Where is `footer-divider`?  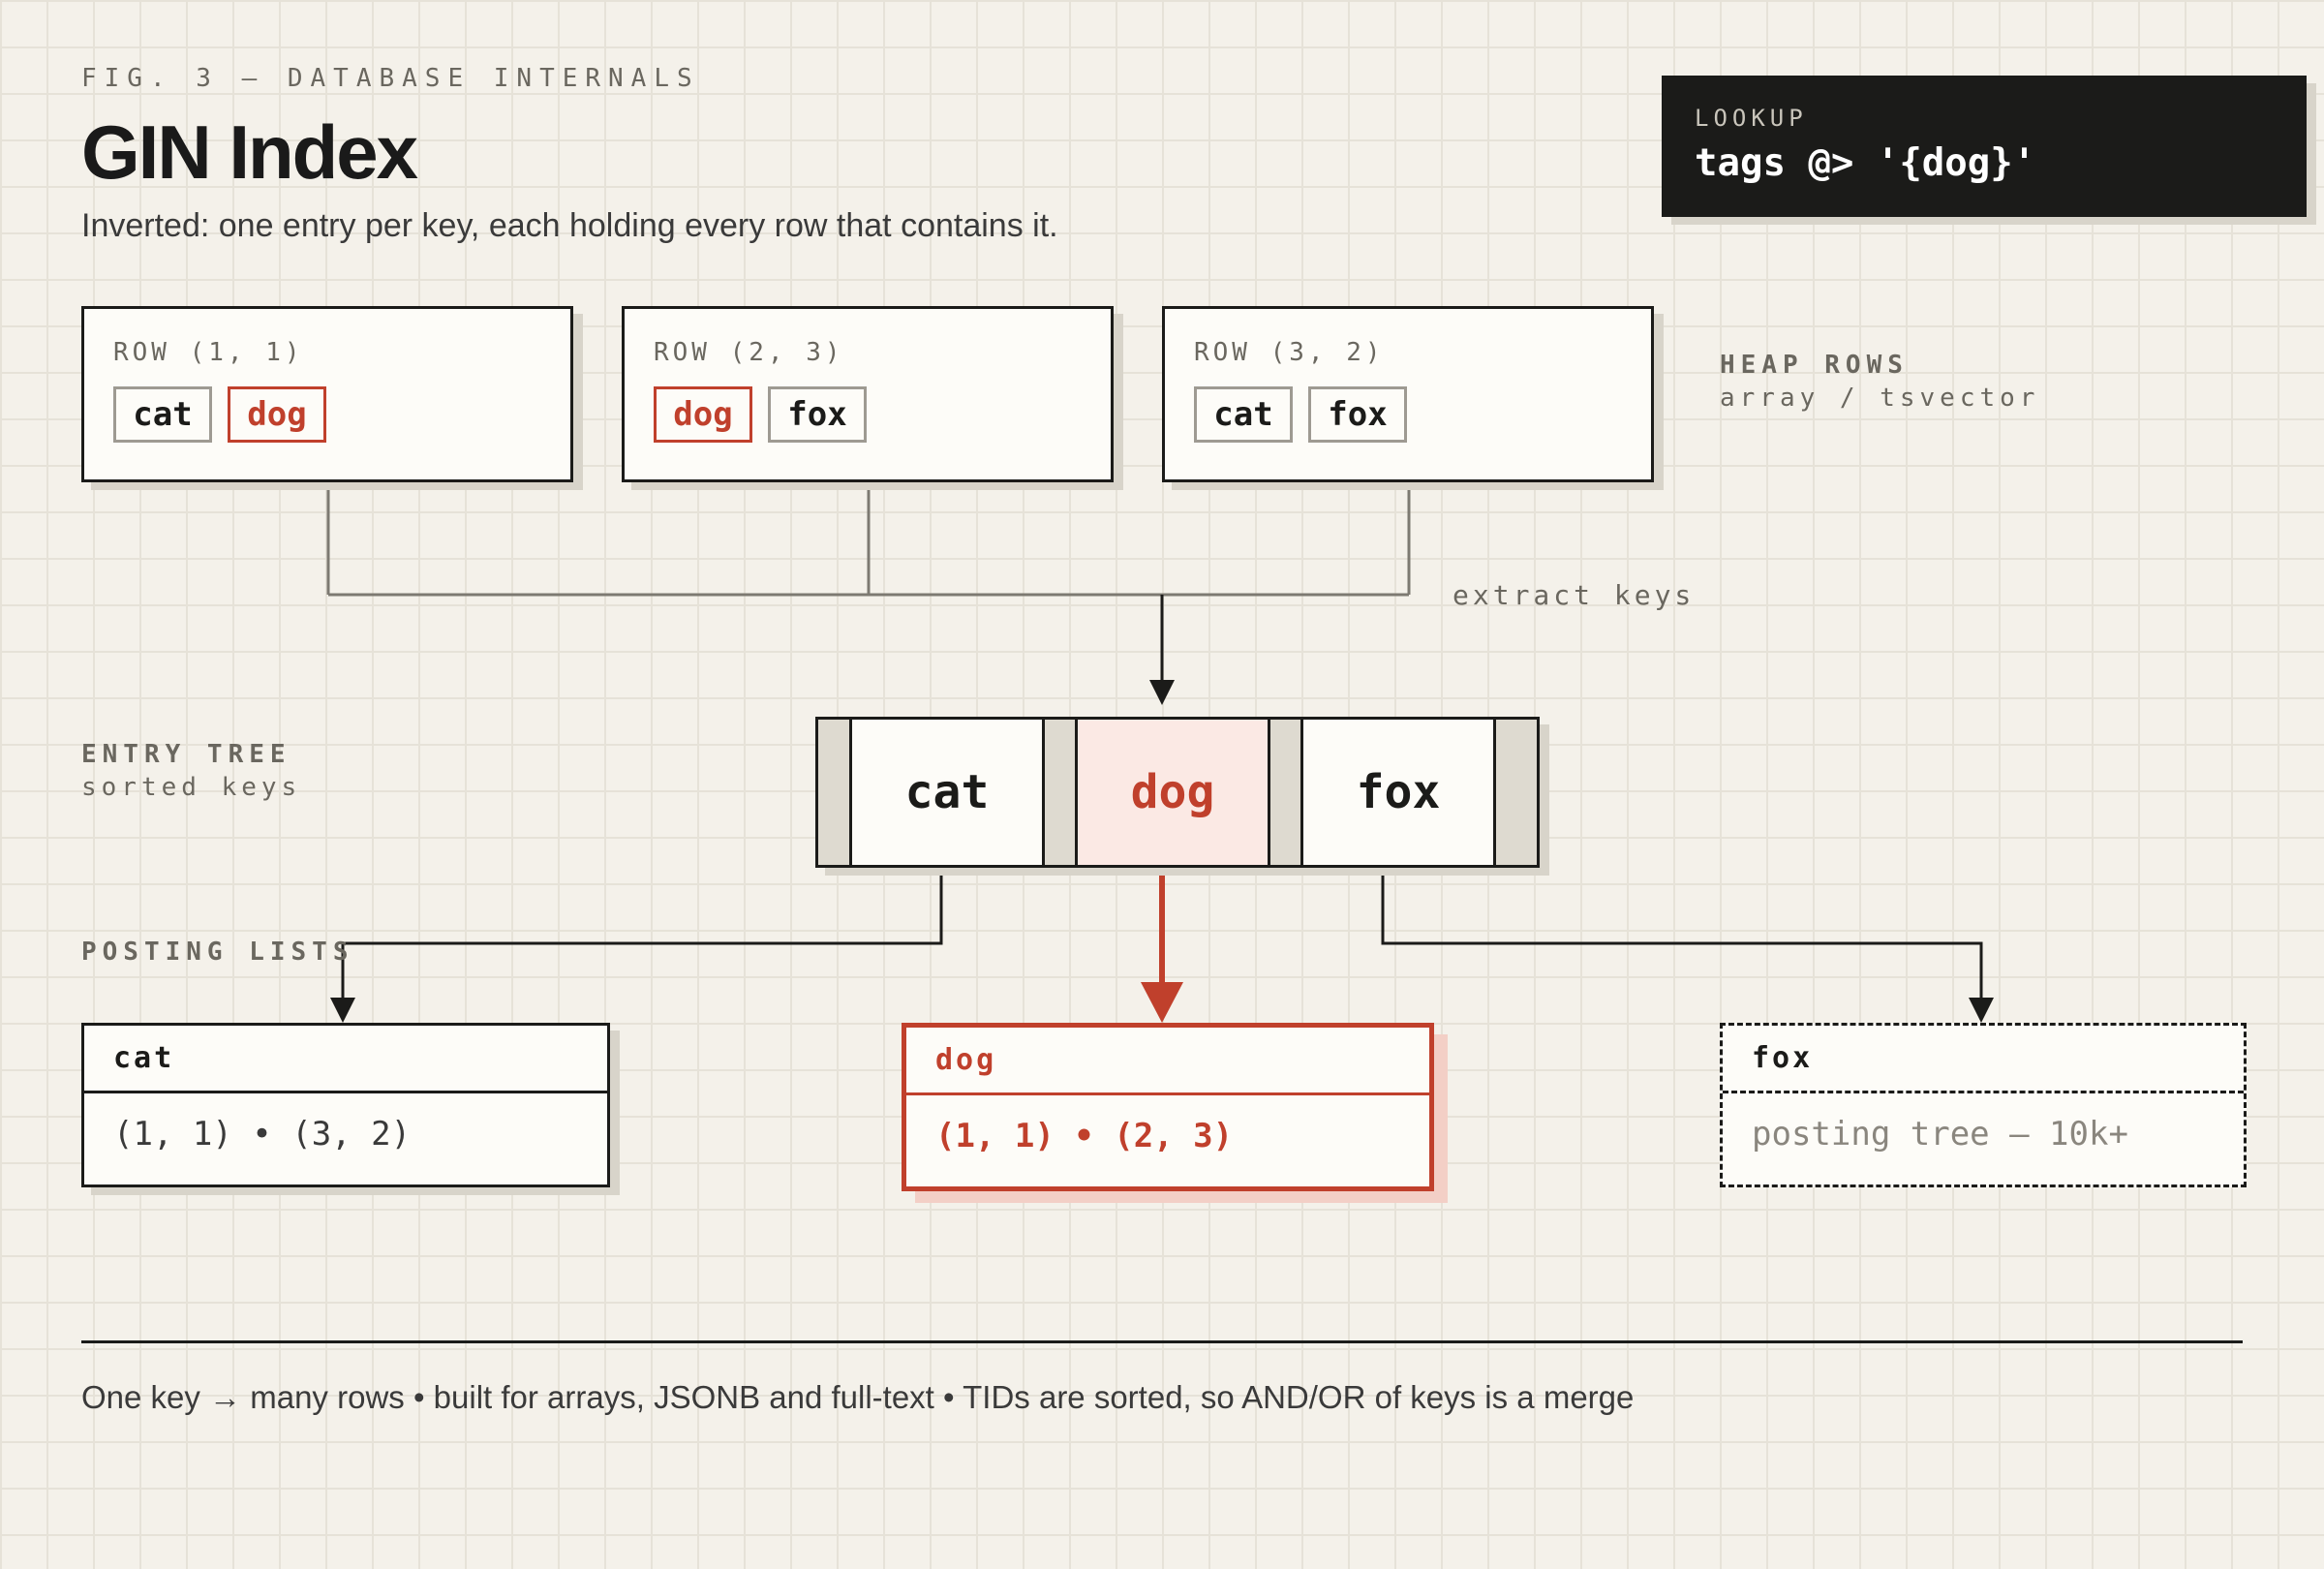
footer-divider is located at coordinates (1162, 1341).